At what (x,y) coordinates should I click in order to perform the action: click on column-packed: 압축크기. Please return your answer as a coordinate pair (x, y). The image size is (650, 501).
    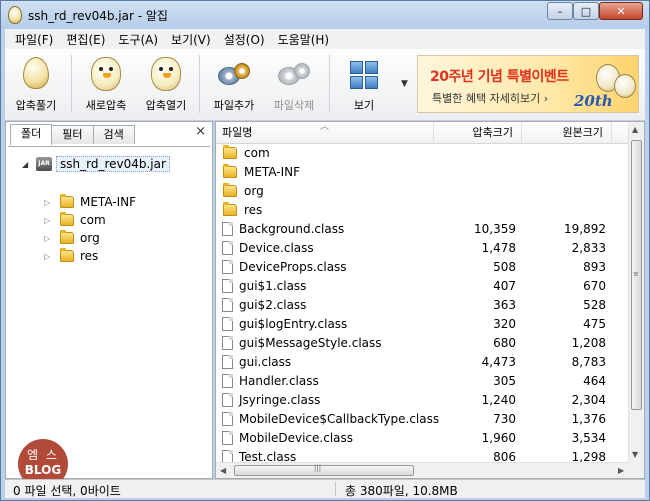
    Looking at the image, I should click on (478, 133).